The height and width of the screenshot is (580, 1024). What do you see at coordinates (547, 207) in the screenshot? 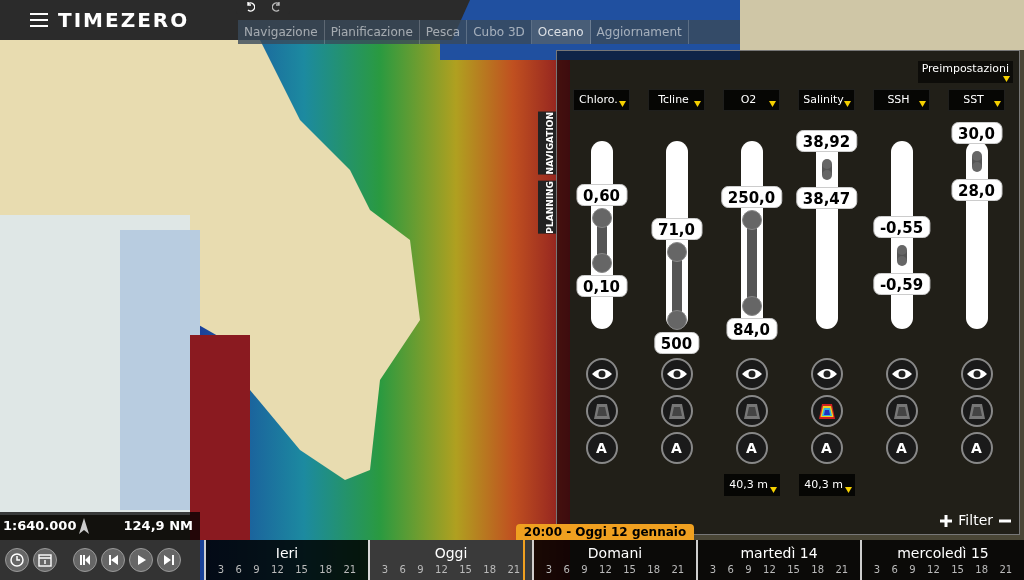
I see `side-tab: PLANNING` at bounding box center [547, 207].